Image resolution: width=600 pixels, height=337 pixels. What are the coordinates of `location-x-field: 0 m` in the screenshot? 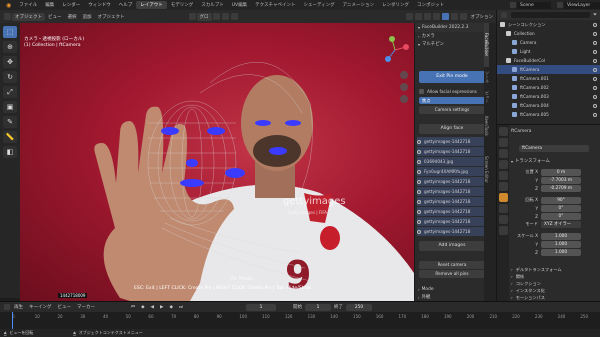 It's located at (561, 172).